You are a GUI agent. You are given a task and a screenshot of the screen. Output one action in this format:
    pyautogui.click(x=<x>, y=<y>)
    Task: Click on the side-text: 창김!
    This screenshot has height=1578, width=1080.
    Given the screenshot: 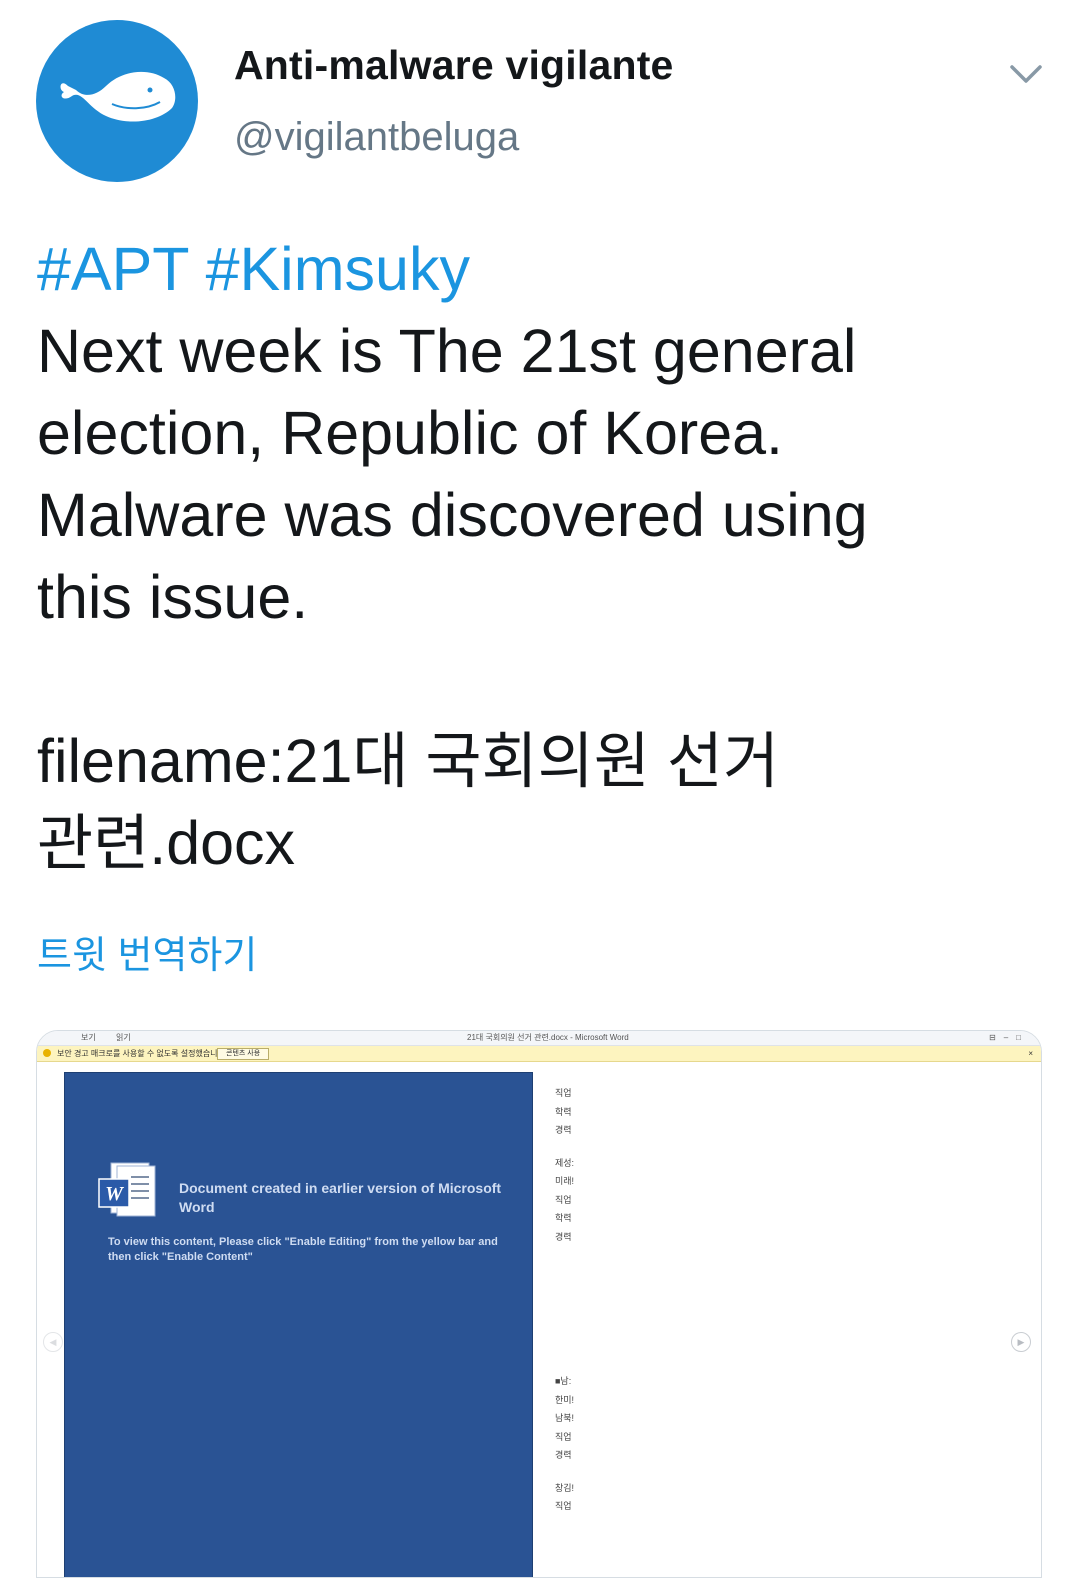 What is the action you would take?
    pyautogui.click(x=565, y=1487)
    